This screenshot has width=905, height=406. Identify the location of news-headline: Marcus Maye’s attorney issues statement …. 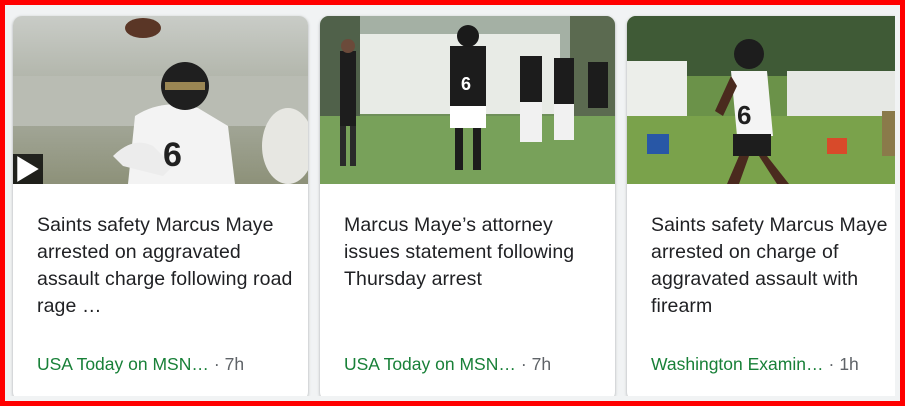
(473, 252).